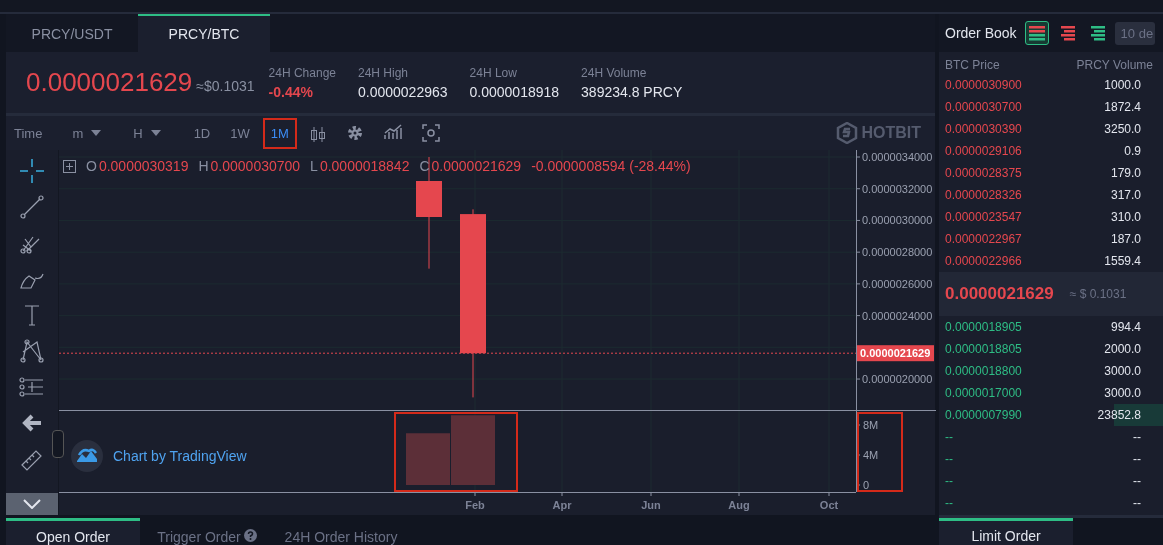  What do you see at coordinates (403, 91) in the screenshot?
I see `stat-value: 0.0000022963` at bounding box center [403, 91].